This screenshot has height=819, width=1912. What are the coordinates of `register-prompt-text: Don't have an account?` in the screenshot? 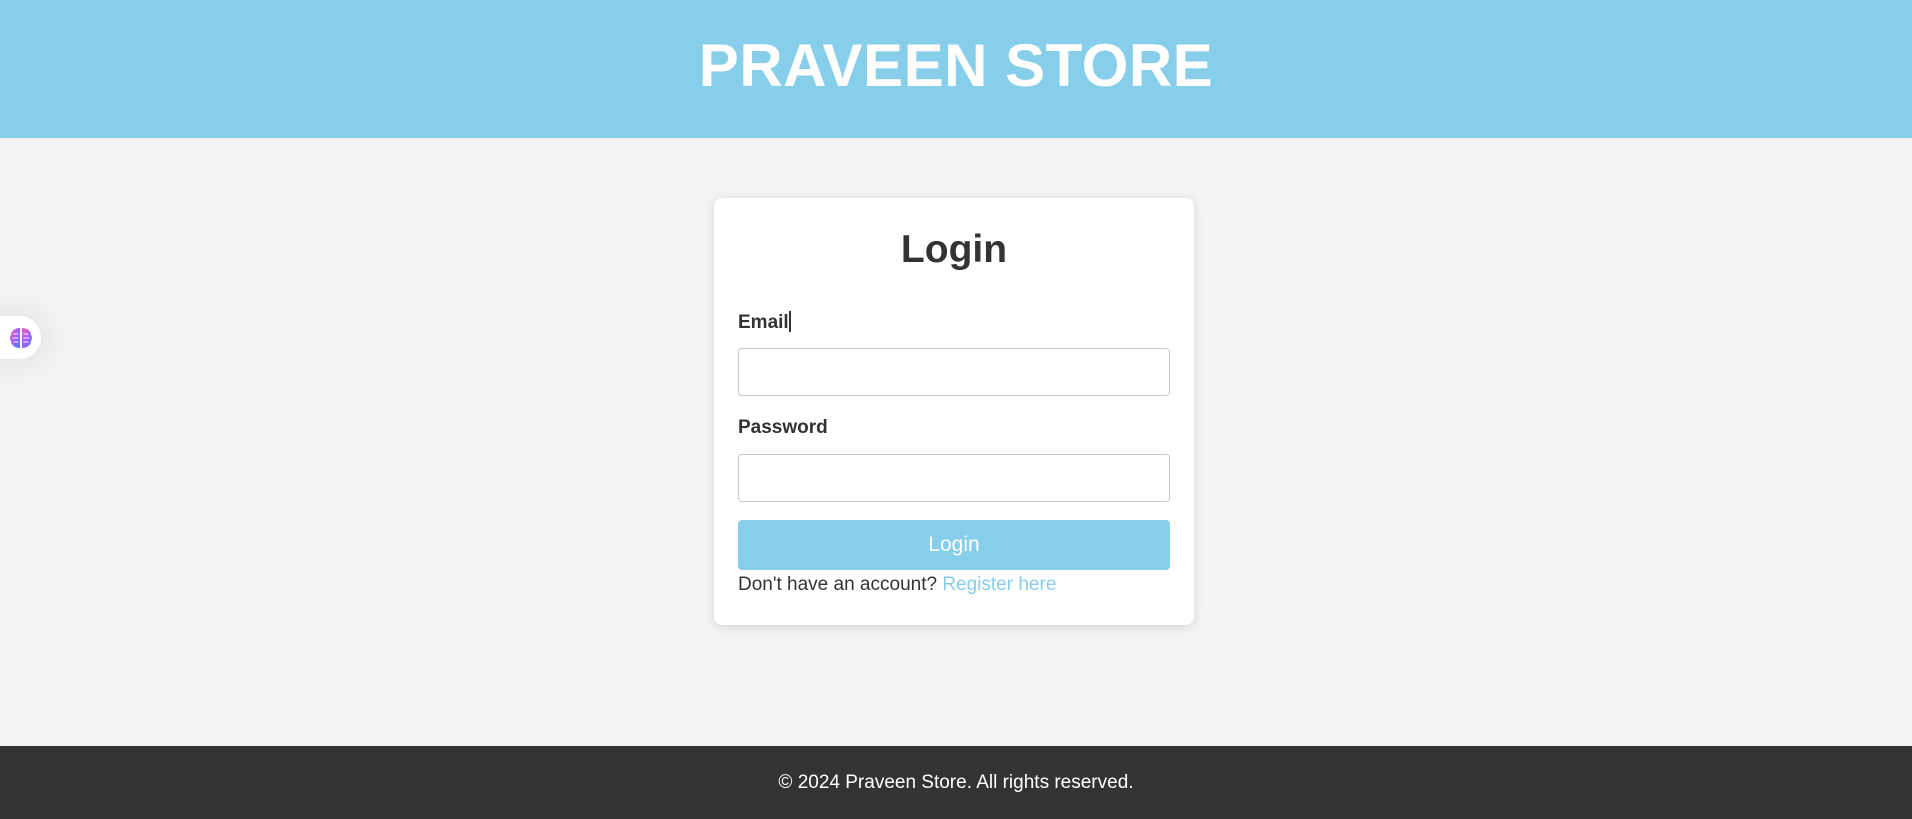 It's located at (838, 584).